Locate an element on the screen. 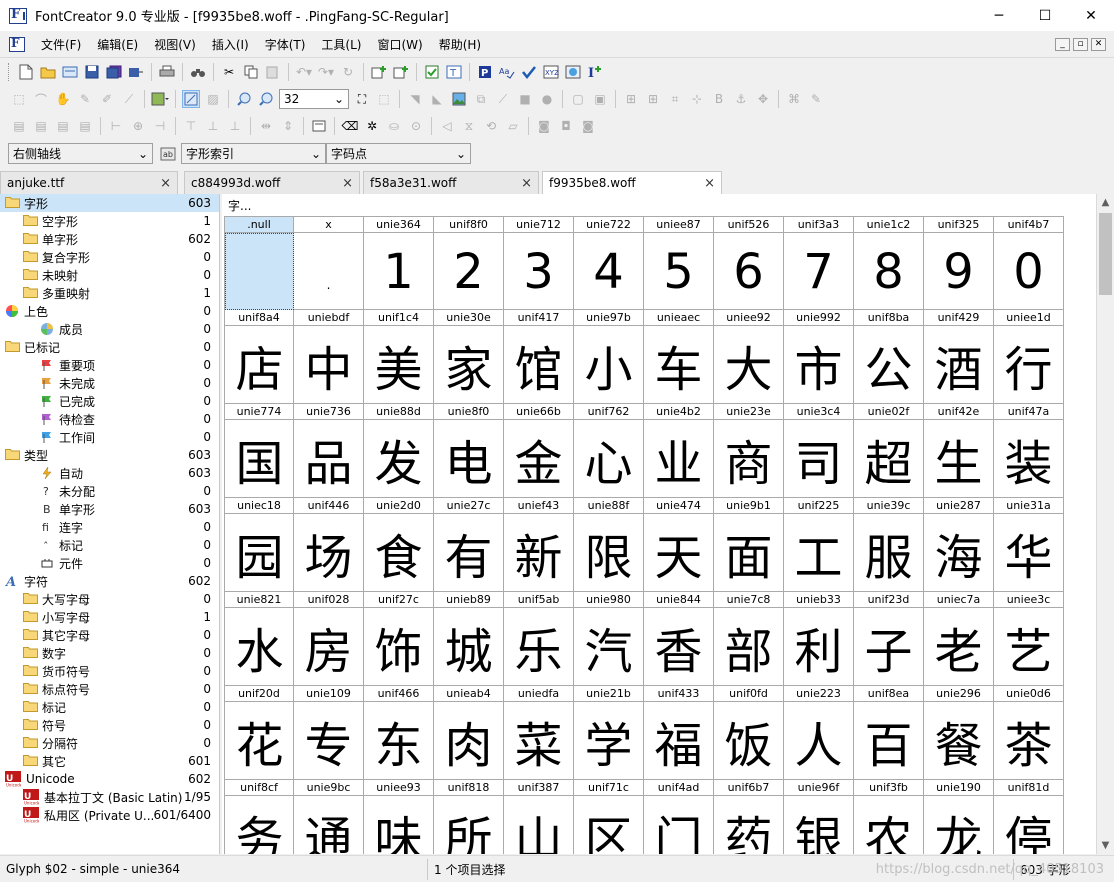 This screenshot has width=1114, height=882. align-left-icon: ⊢ is located at coordinates (116, 126).